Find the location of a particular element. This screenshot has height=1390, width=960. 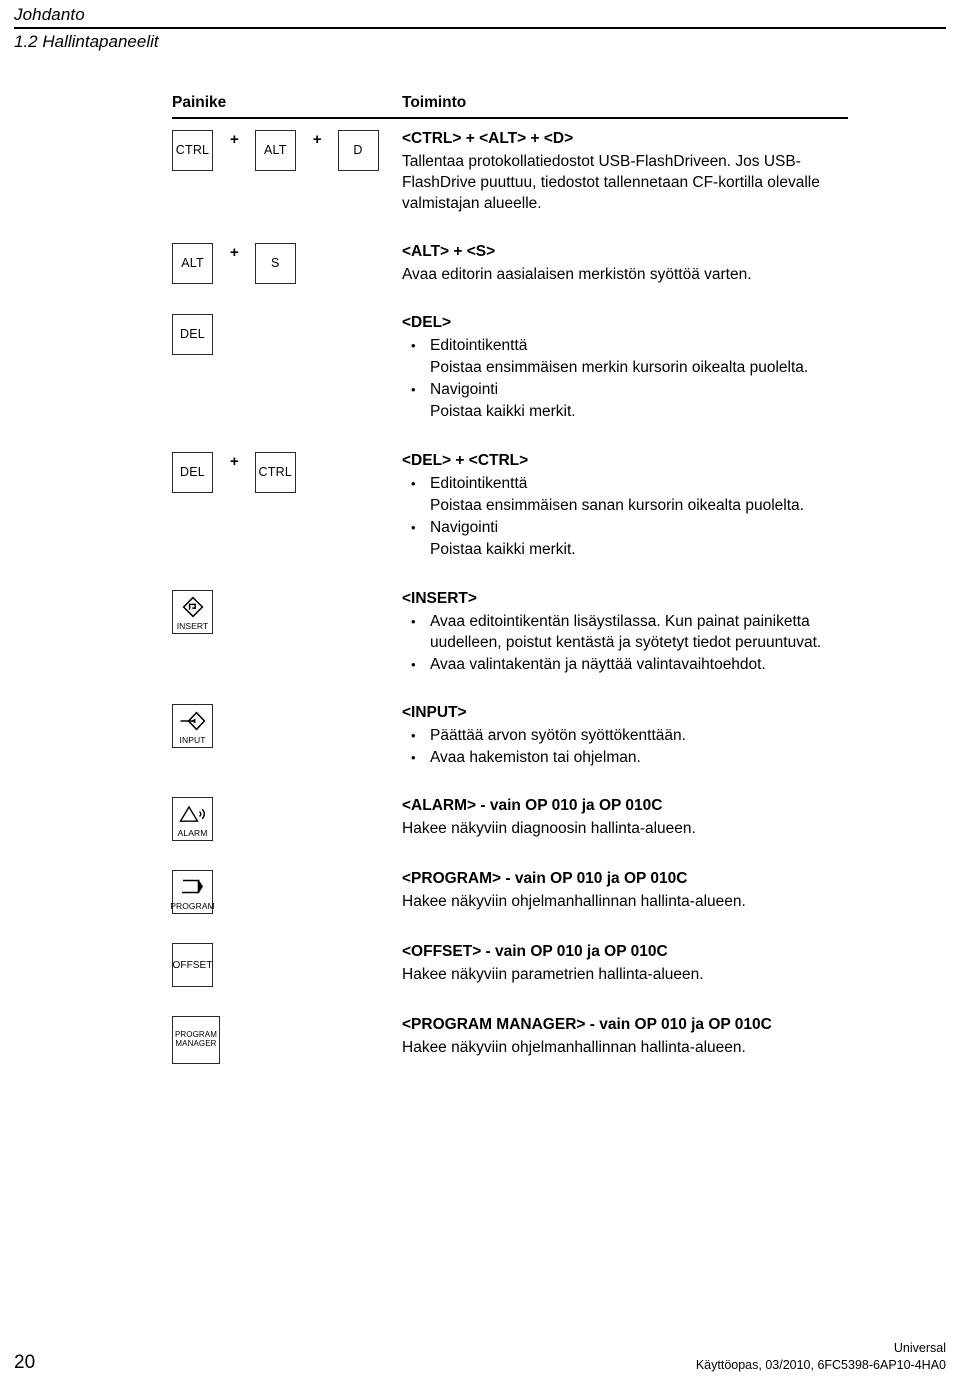

header-rule is located at coordinates (480, 28).